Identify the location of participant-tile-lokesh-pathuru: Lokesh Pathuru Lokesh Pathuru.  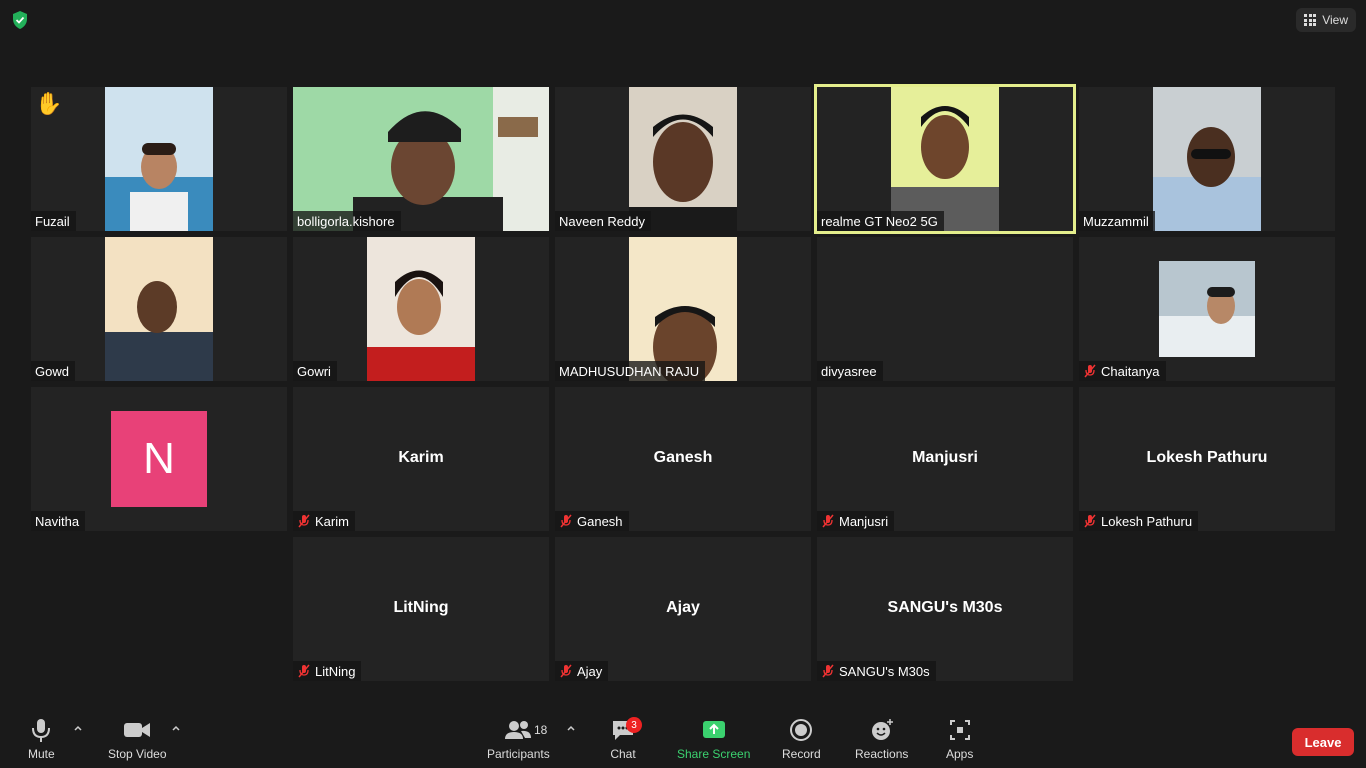
(1207, 459).